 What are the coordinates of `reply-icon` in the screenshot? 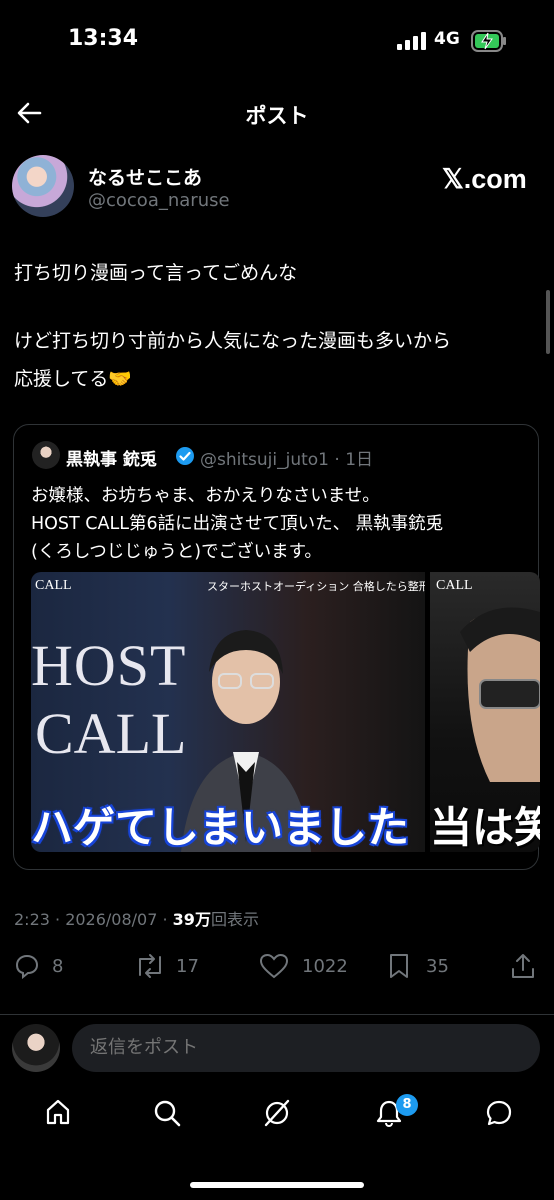 It's located at (27, 966).